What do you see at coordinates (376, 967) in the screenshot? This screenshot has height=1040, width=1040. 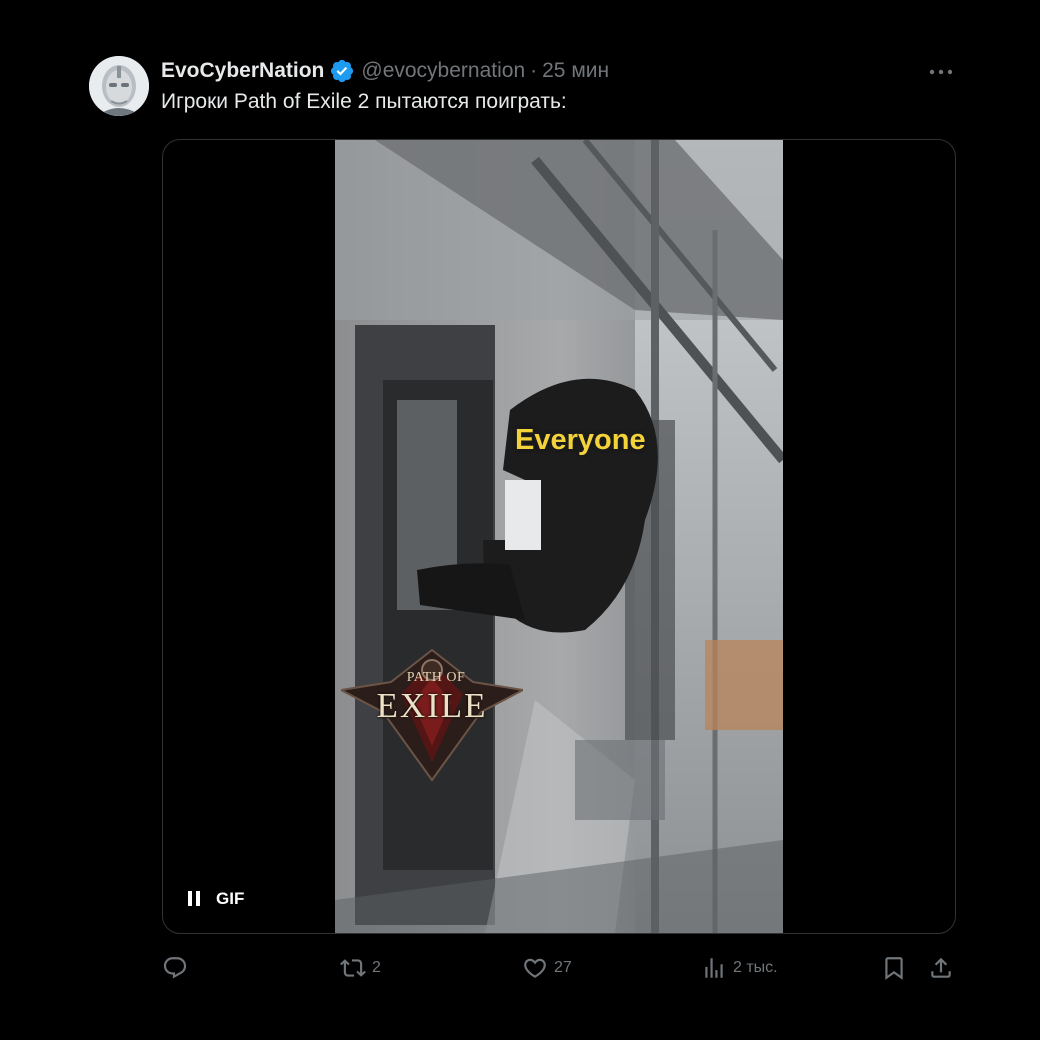 I see `retweet-count: 2` at bounding box center [376, 967].